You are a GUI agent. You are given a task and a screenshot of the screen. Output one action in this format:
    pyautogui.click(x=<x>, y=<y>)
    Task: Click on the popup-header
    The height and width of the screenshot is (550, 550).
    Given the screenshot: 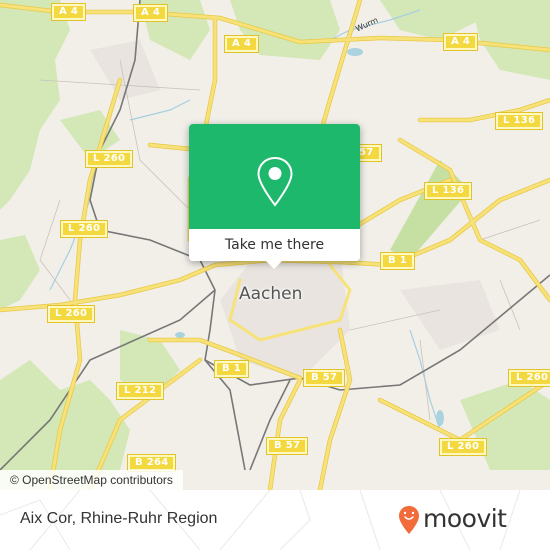 What is the action you would take?
    pyautogui.click(x=274, y=176)
    